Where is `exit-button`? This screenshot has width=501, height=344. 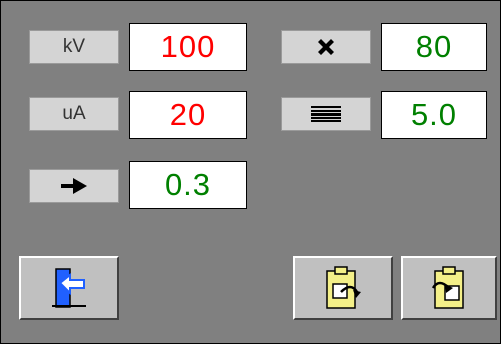 exit-button is located at coordinates (69, 288).